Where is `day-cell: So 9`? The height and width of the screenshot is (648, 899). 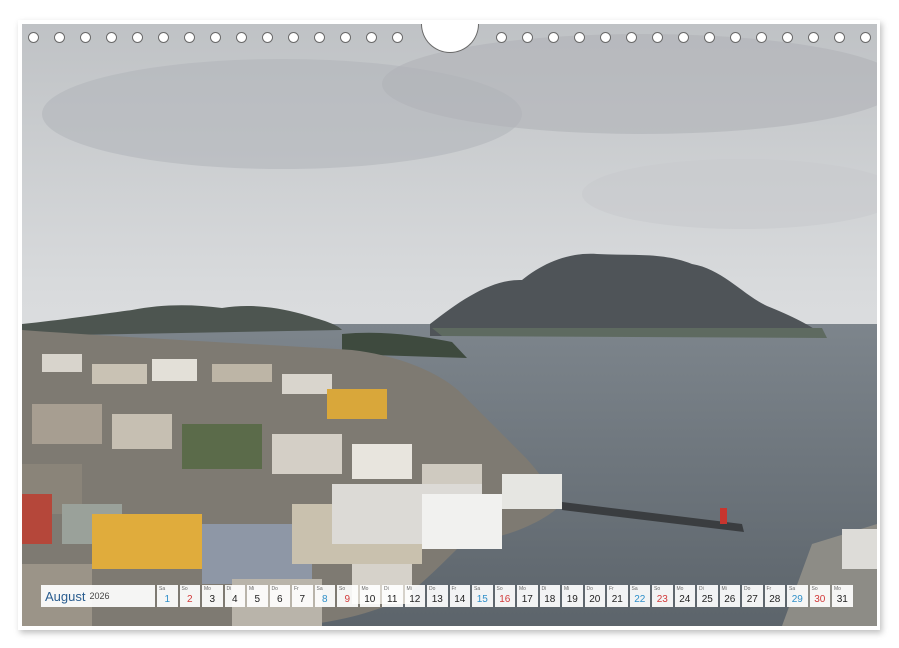
day-cell: So 9 is located at coordinates (347, 596).